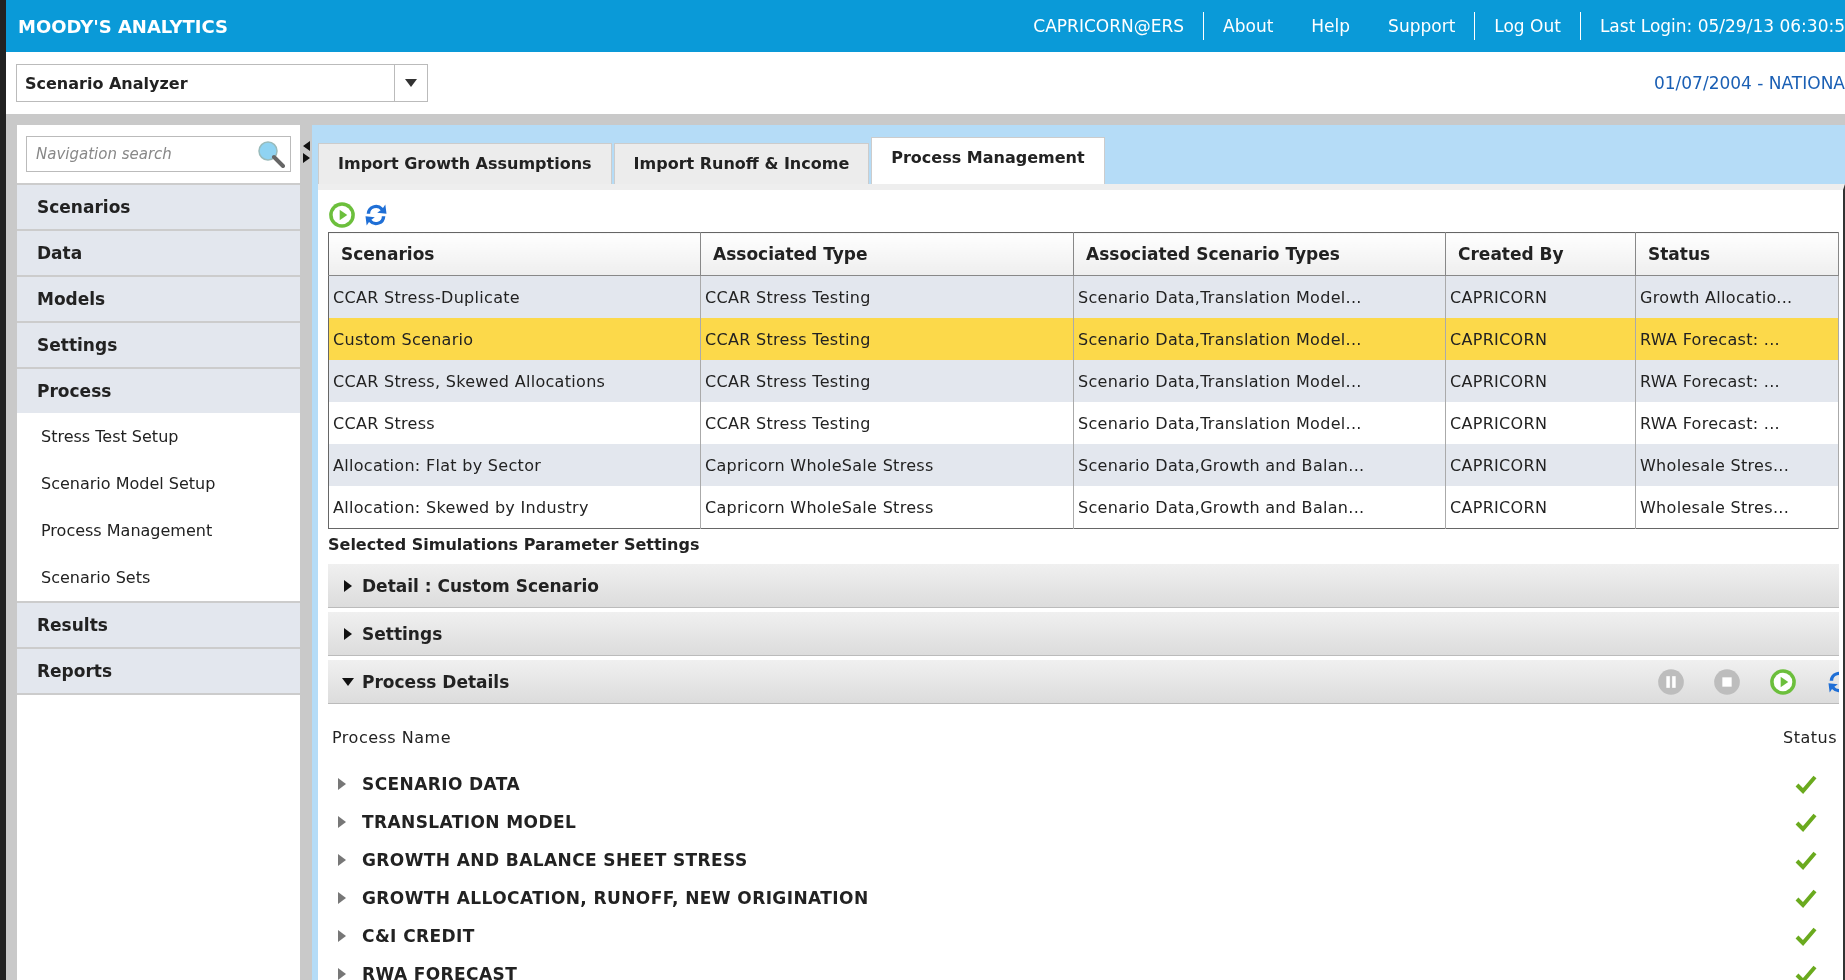 This screenshot has width=1845, height=980. I want to click on table-cell: CCAR Stress, so click(514, 423).